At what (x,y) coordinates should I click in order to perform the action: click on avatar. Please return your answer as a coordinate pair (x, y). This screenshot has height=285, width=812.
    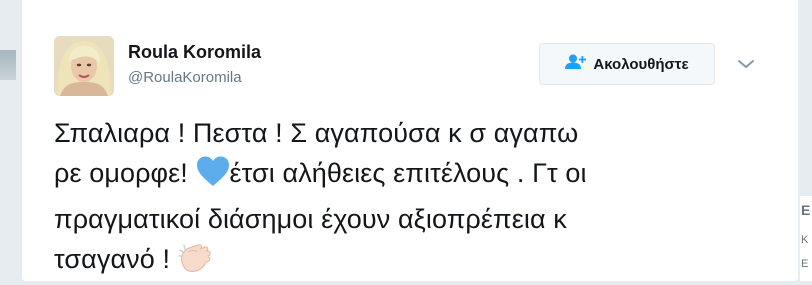
    Looking at the image, I should click on (84, 66).